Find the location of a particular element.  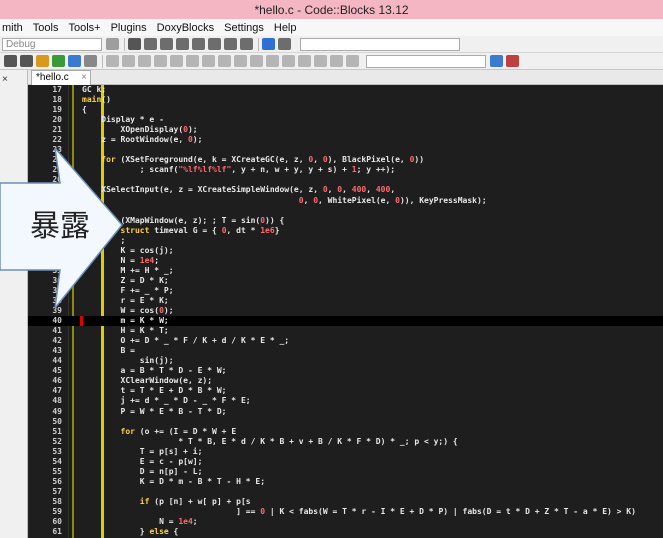

code-text: N = 1e4; is located at coordinates (140, 522).